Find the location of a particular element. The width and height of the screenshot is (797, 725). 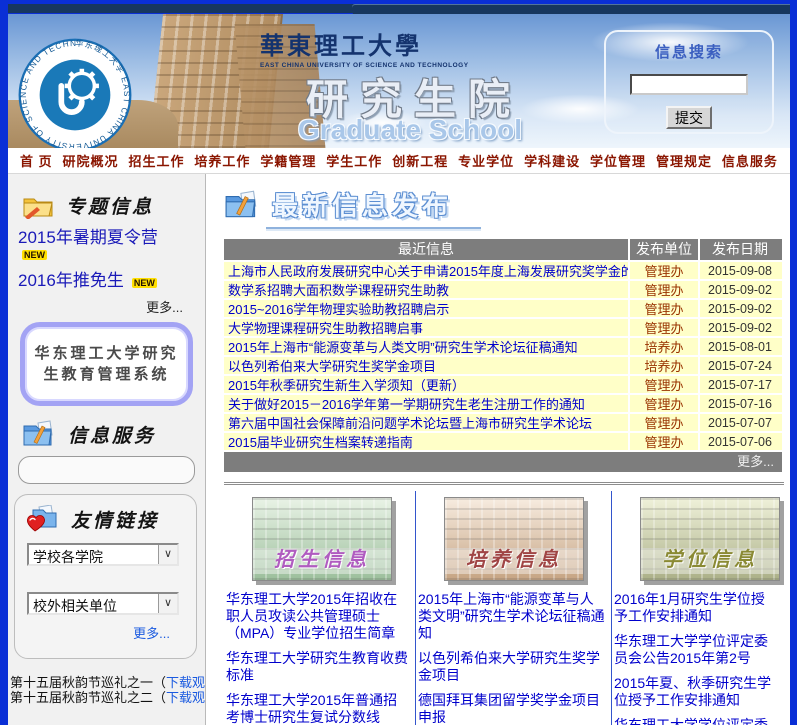

admissions-caption: 招生信息 is located at coordinates (322, 560).